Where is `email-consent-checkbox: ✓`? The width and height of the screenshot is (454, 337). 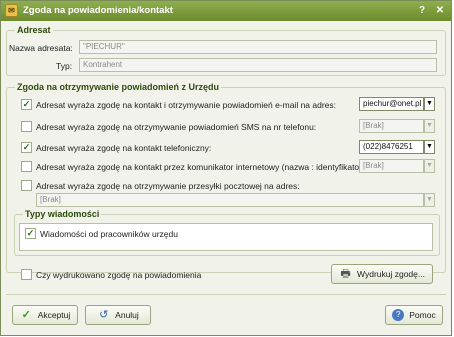
email-consent-checkbox: ✓ is located at coordinates (26, 104).